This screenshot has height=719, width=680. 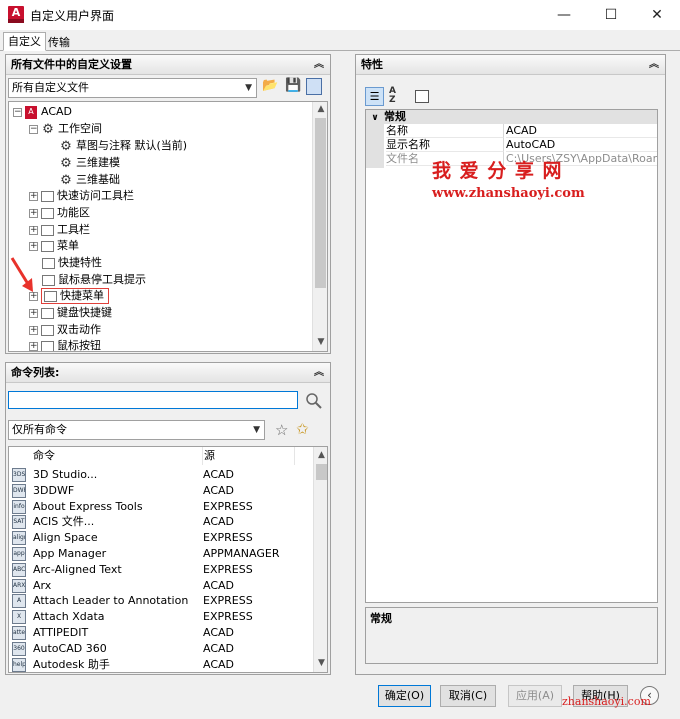 What do you see at coordinates (59, 229) in the screenshot?
I see `tree-node-toolbars: + 工具栏` at bounding box center [59, 229].